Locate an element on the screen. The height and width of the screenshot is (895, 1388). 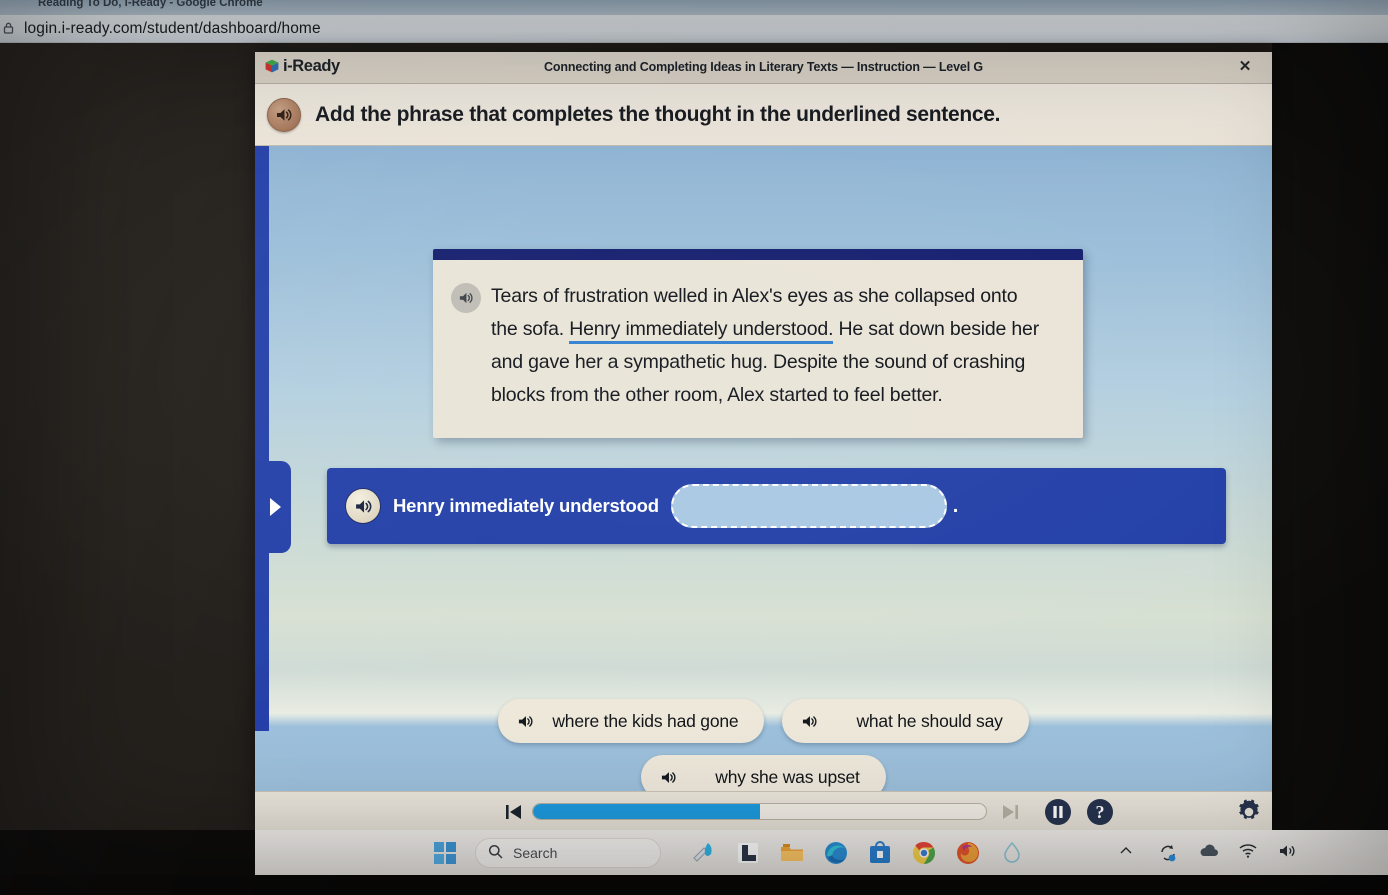
windows-taskbar: Search is located at coordinates (821, 852).